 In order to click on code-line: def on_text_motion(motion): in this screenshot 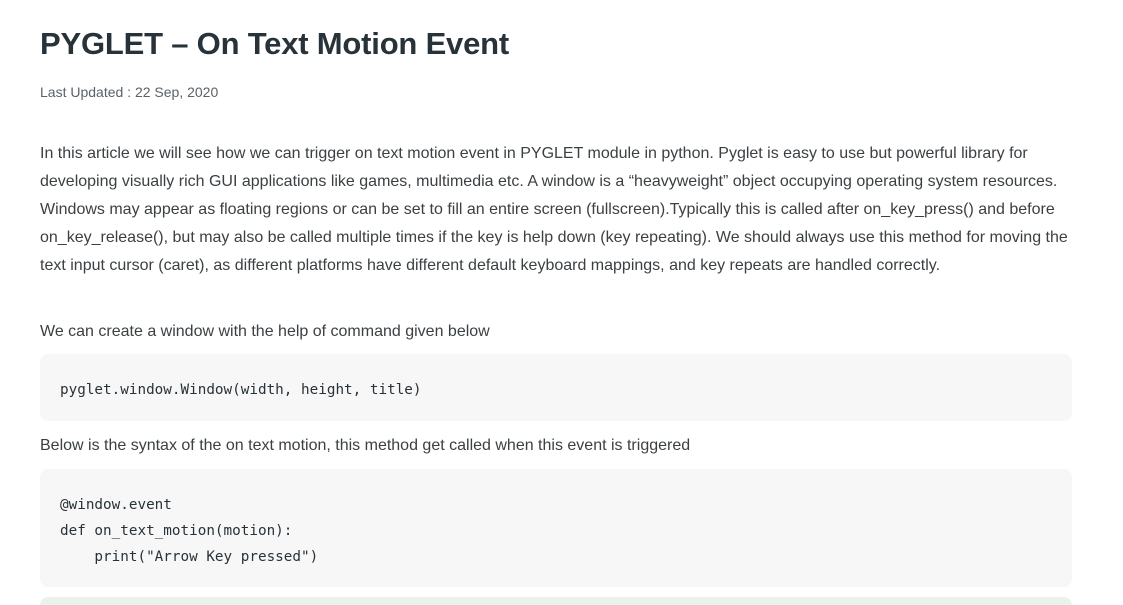, I will do `click(176, 531)`.